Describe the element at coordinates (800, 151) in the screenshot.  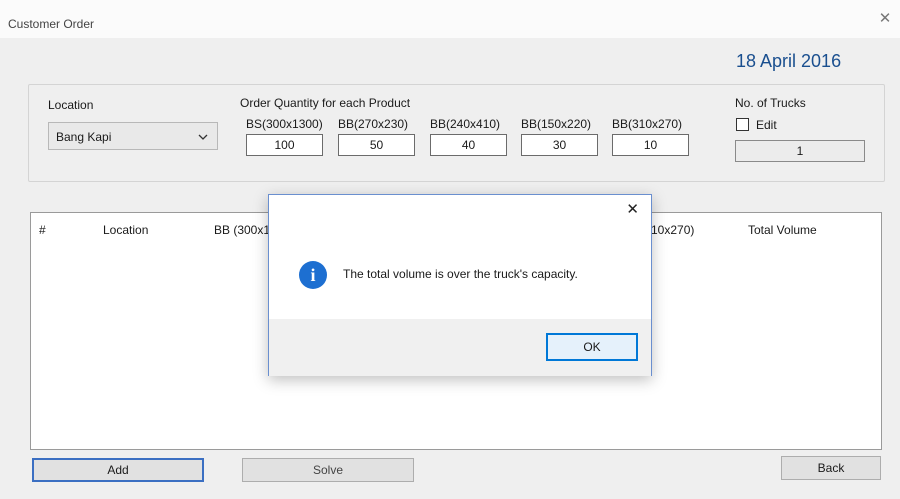
I see `trucks-count-field: 1` at that location.